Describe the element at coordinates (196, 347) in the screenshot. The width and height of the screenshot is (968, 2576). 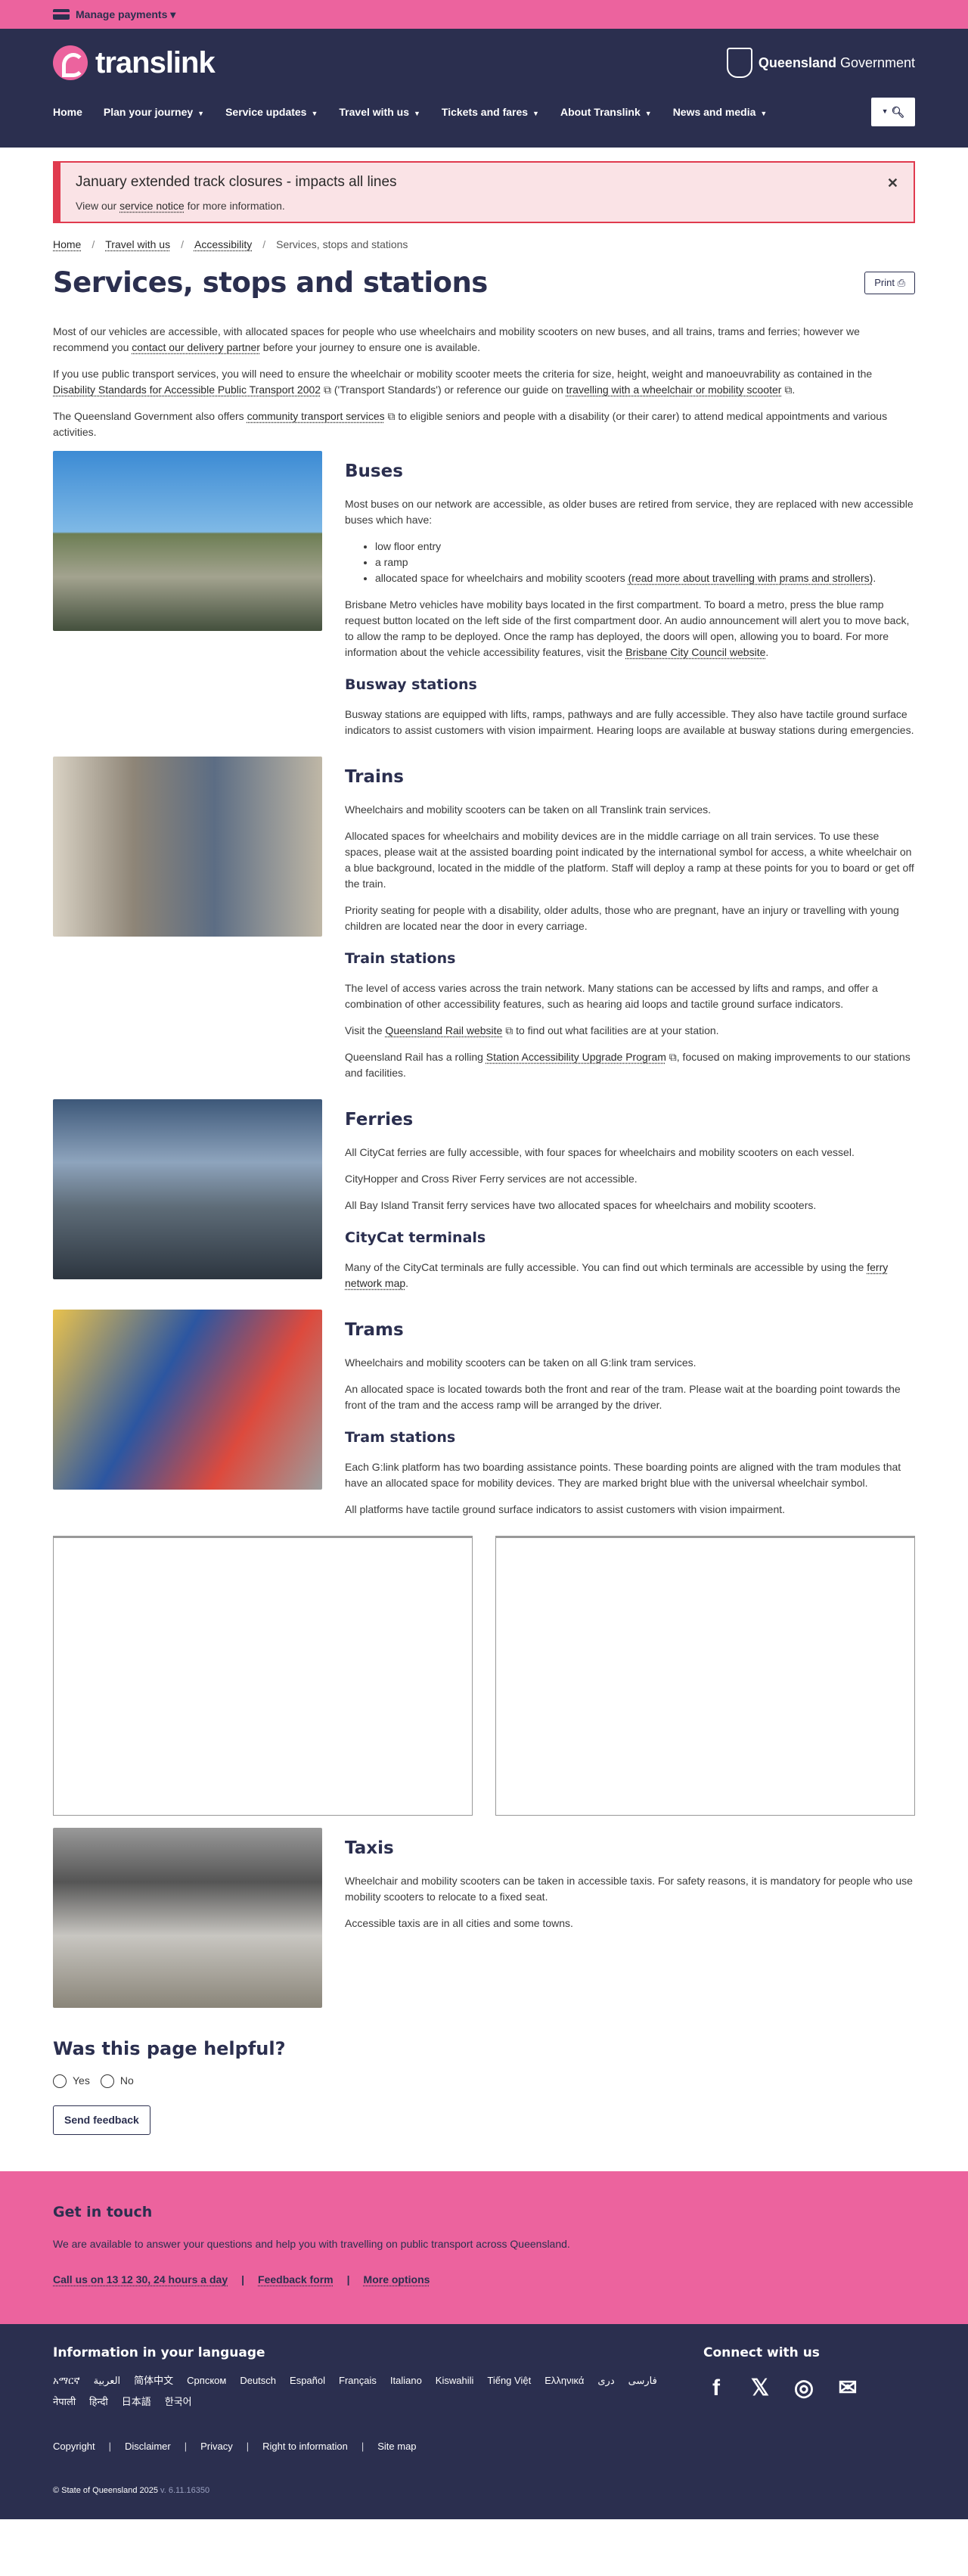
I see `delivery-partner-link: contact our delivery partner` at that location.